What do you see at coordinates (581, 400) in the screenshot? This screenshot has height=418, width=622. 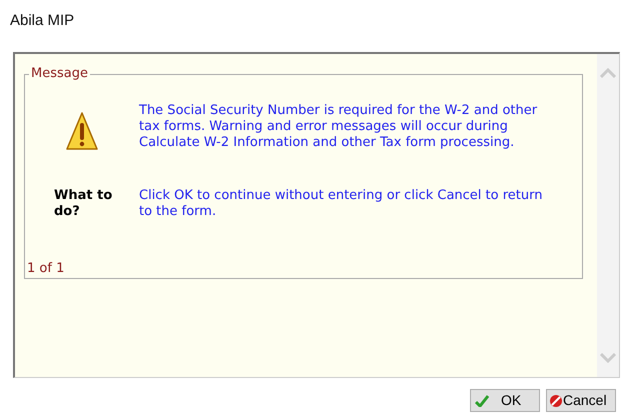 I see `cancel-button: Cancel` at bounding box center [581, 400].